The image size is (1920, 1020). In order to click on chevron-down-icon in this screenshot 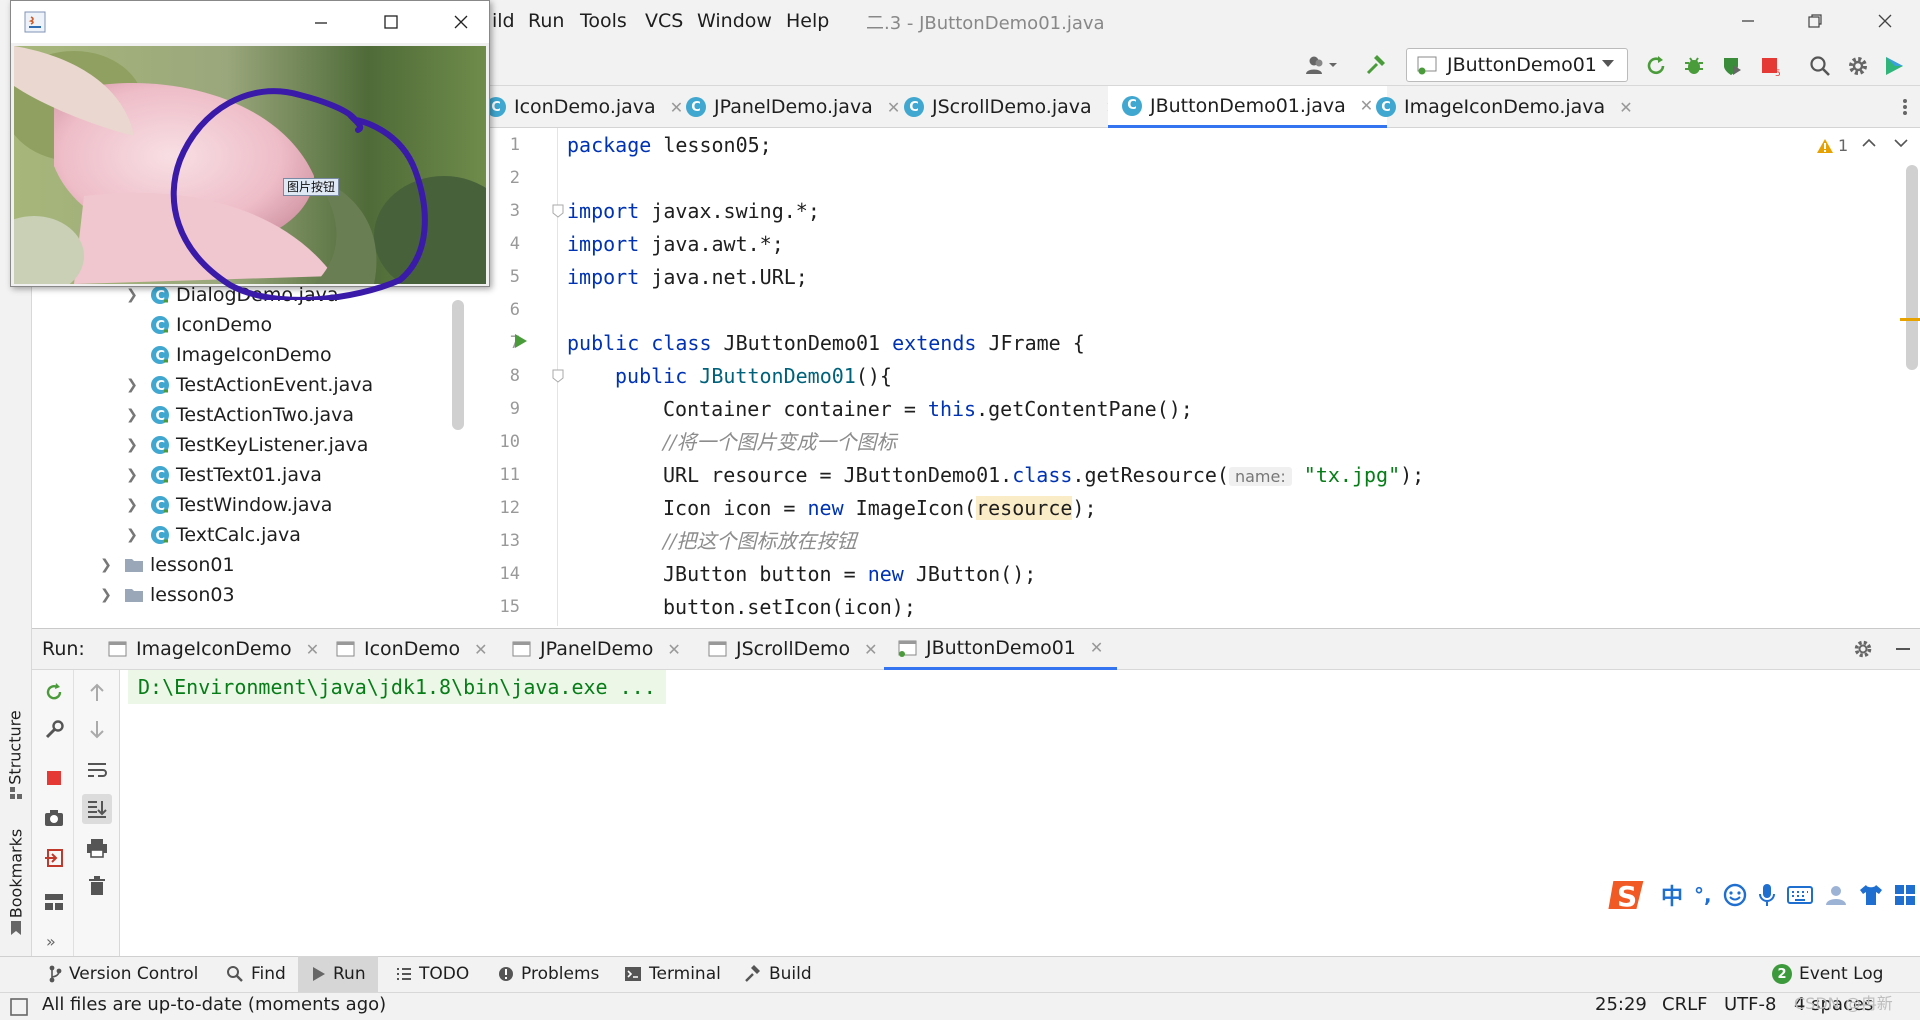, I will do `click(1901, 143)`.